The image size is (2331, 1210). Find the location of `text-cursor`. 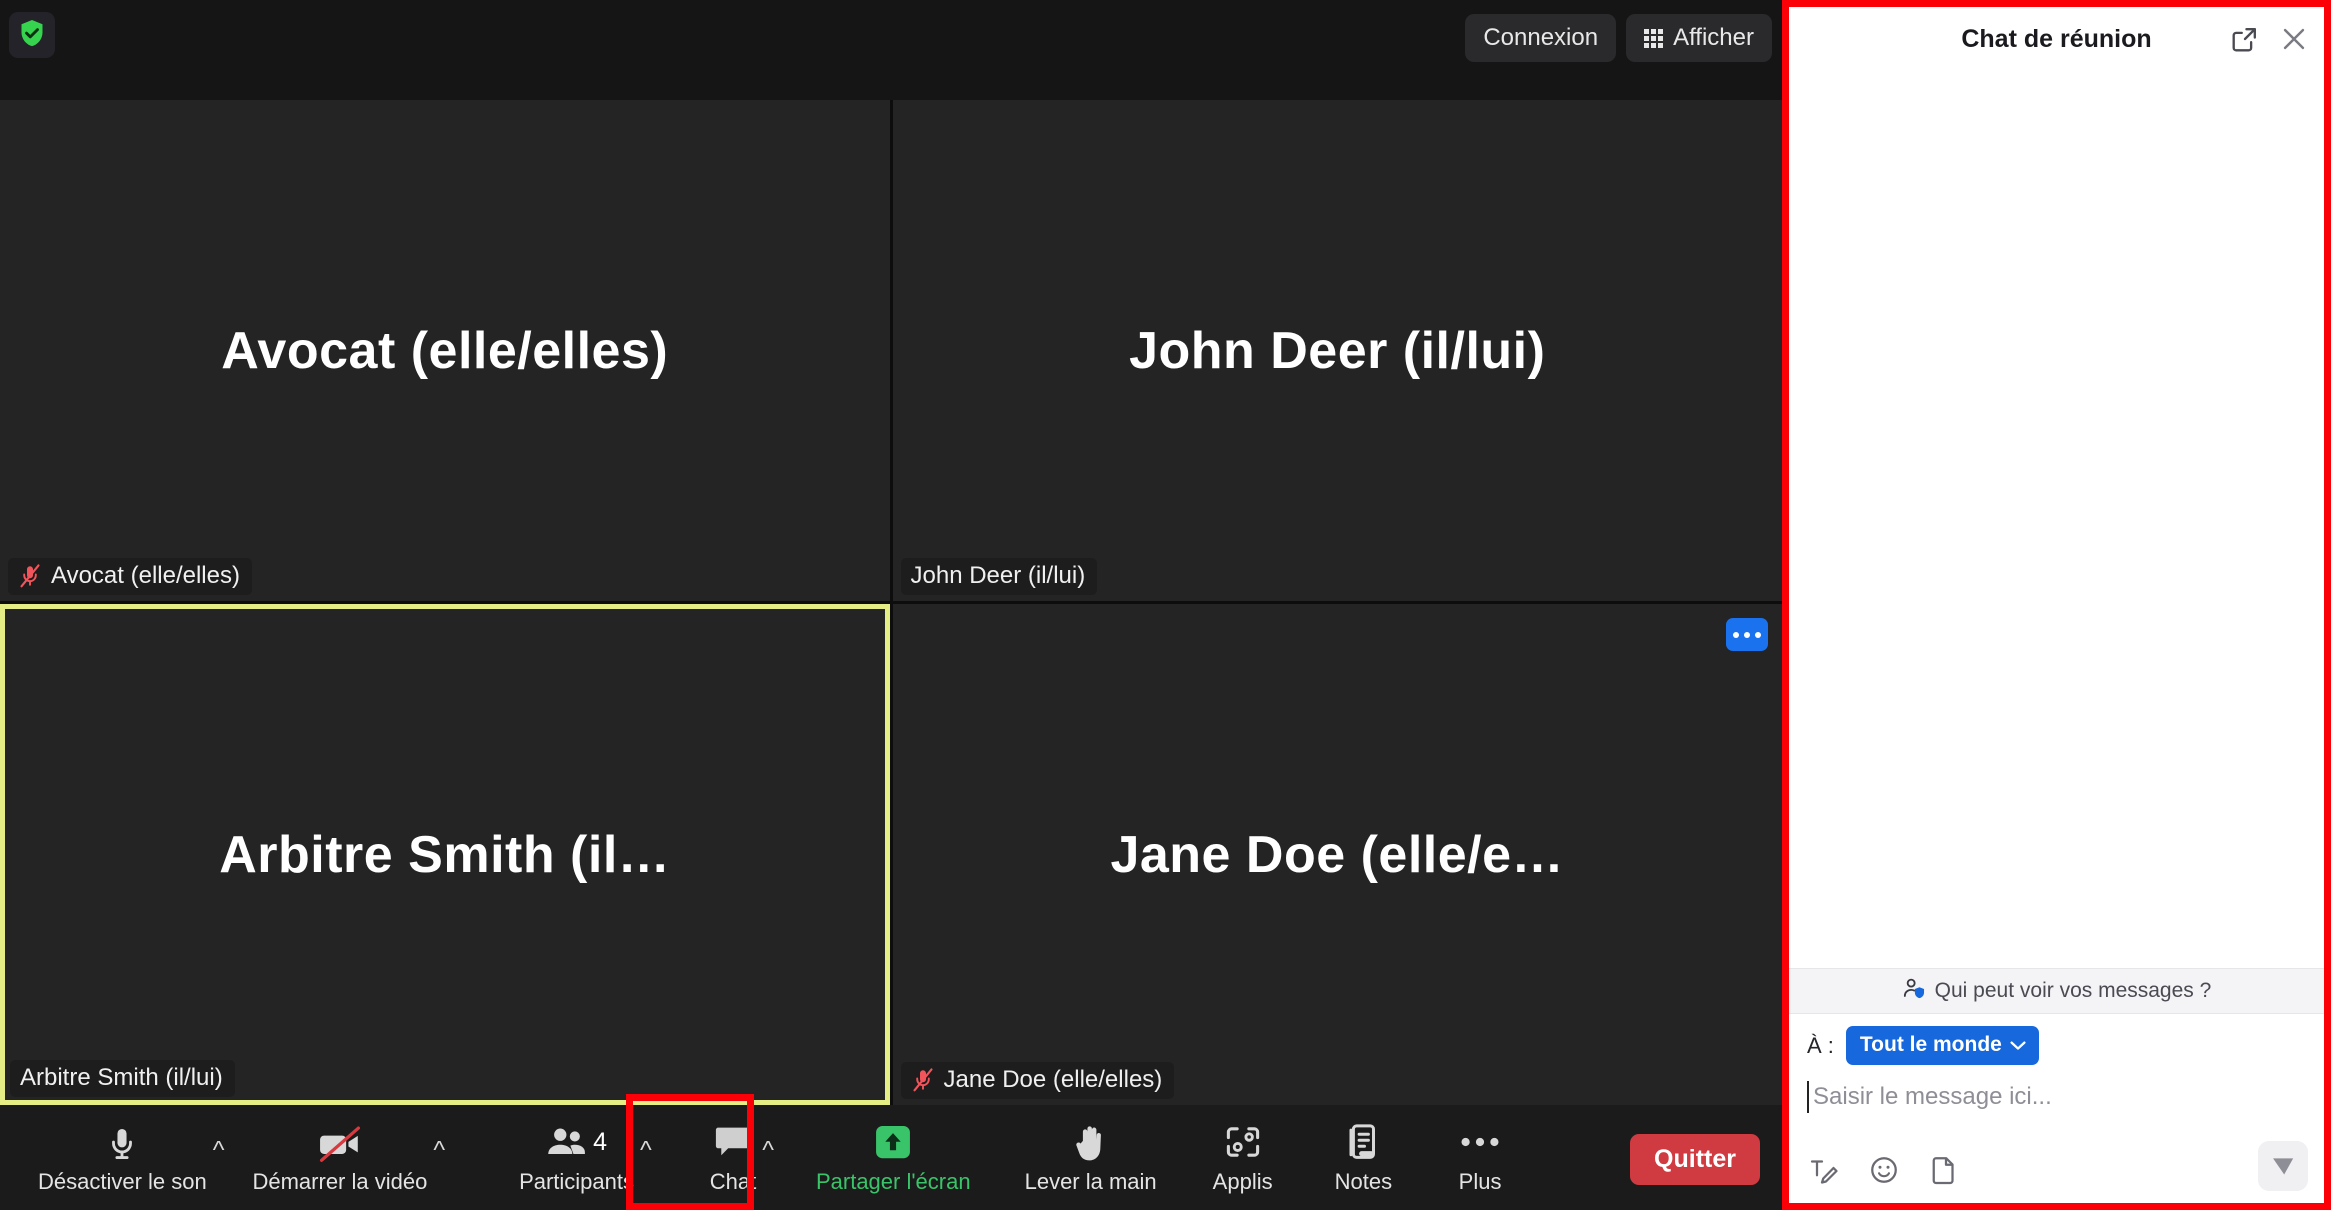

text-cursor is located at coordinates (1808, 1097).